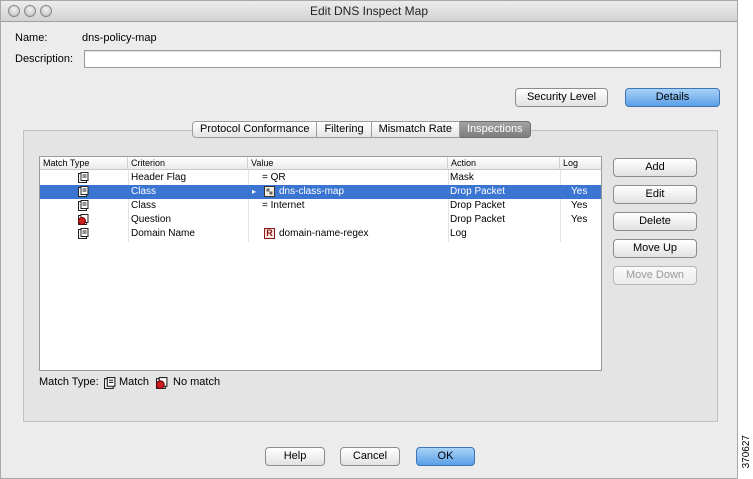  What do you see at coordinates (402, 59) in the screenshot?
I see `description-field` at bounding box center [402, 59].